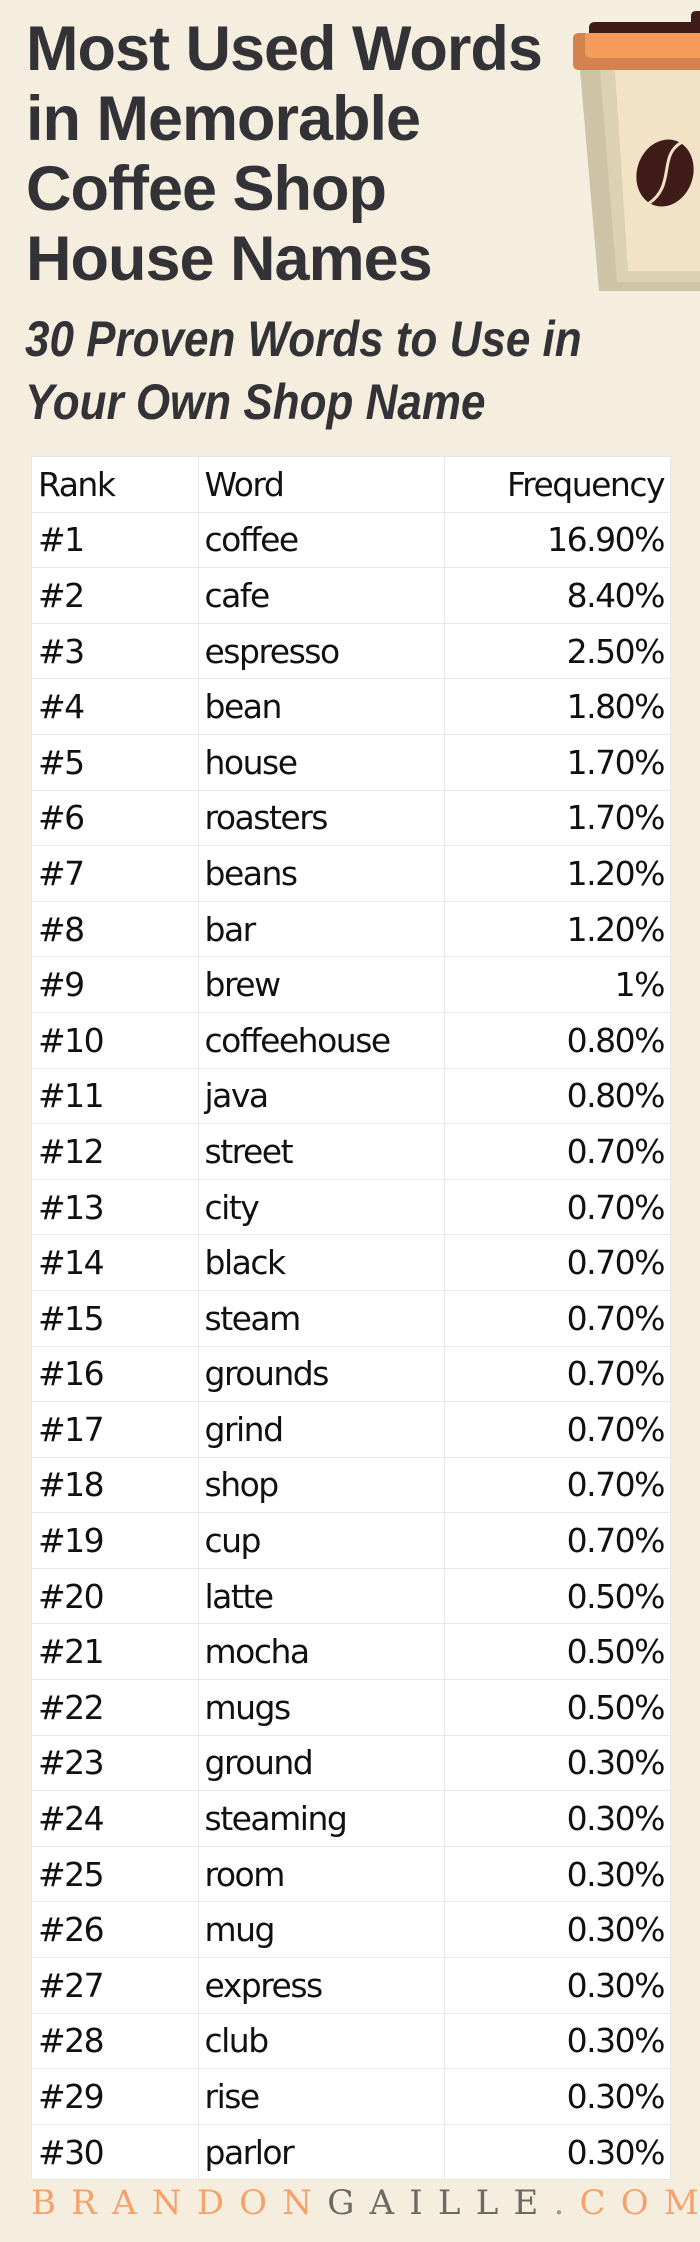 The width and height of the screenshot is (700, 2242). Describe the element at coordinates (351, 1930) in the screenshot. I see `table-row: #26 mug 0.30%` at that location.